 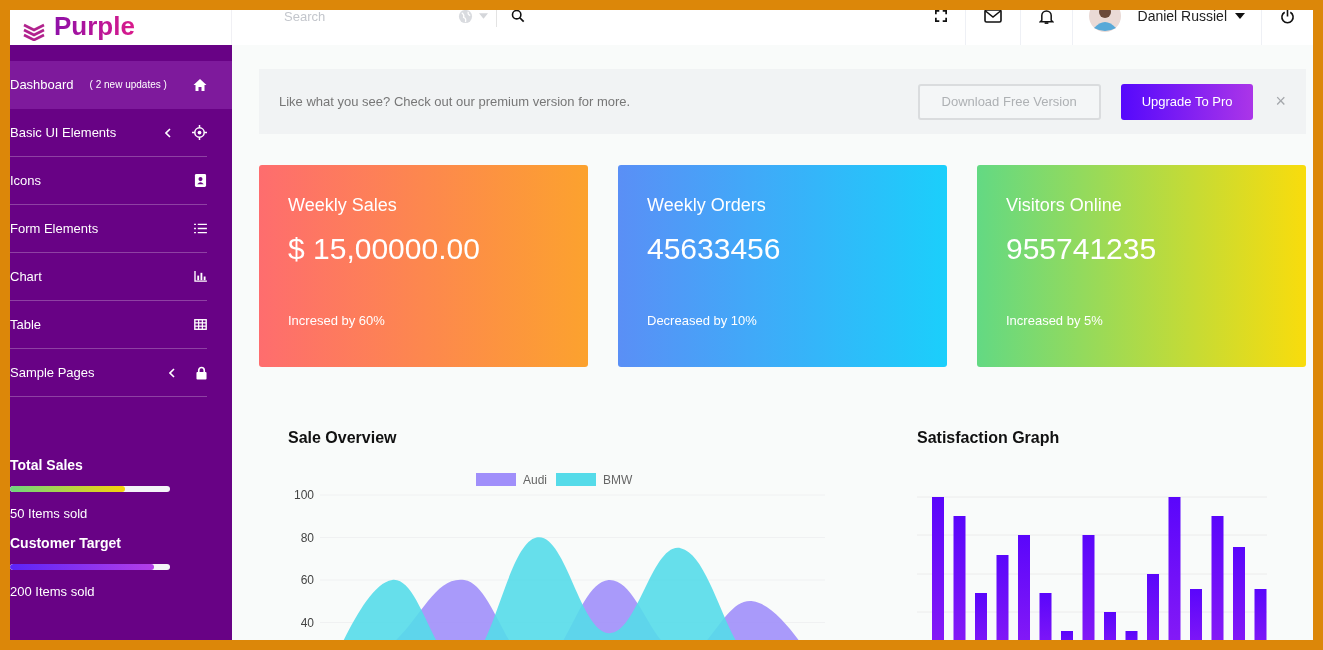 What do you see at coordinates (53, 591) in the screenshot?
I see `stat-caption: 200 Items sold` at bounding box center [53, 591].